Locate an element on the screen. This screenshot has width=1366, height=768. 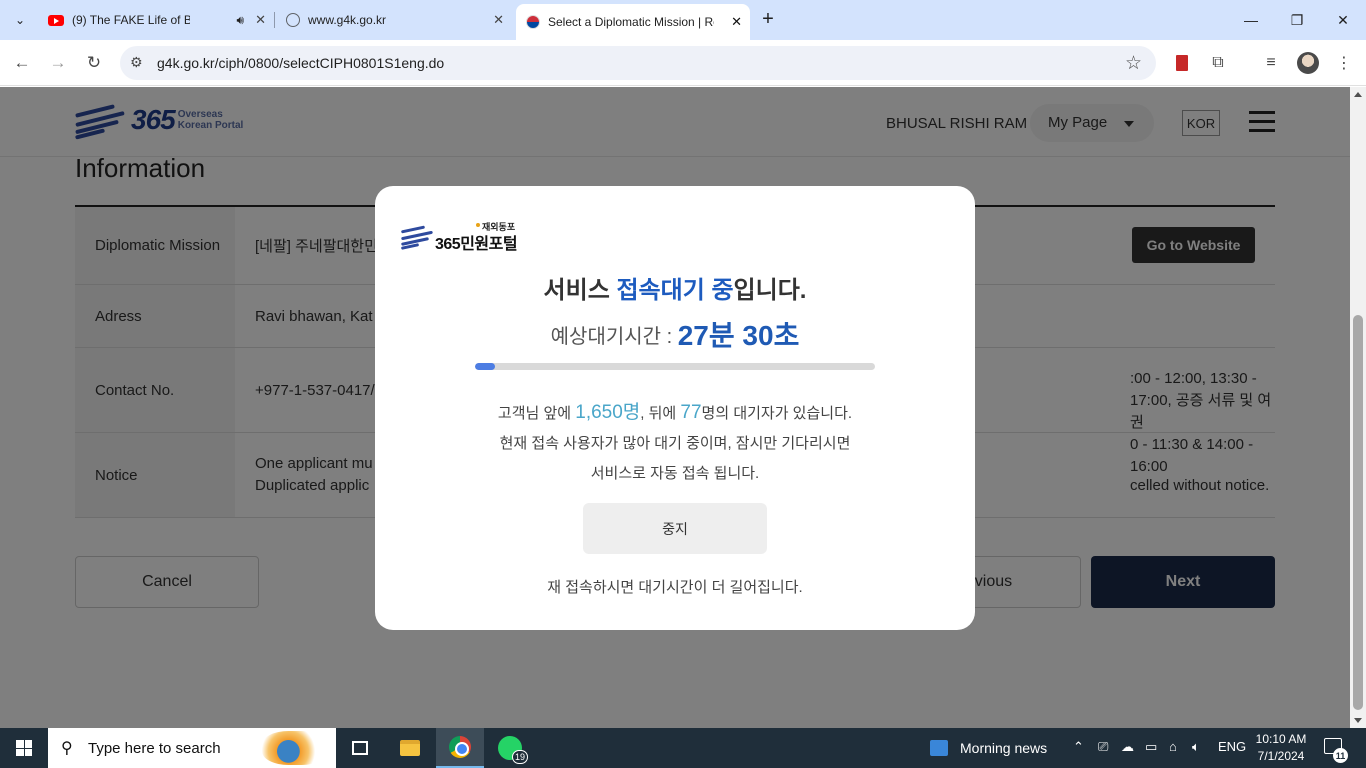
tab-title: Select a Diplomatic Mission | Re is located at coordinates (631, 22).